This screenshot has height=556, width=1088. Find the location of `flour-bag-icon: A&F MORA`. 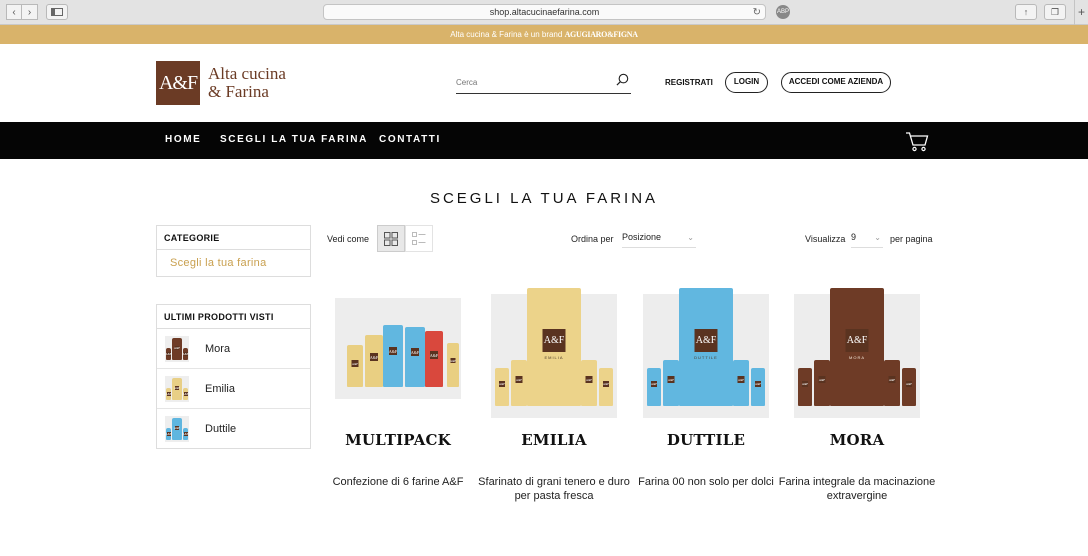

flour-bag-icon: A&F MORA is located at coordinates (857, 347).